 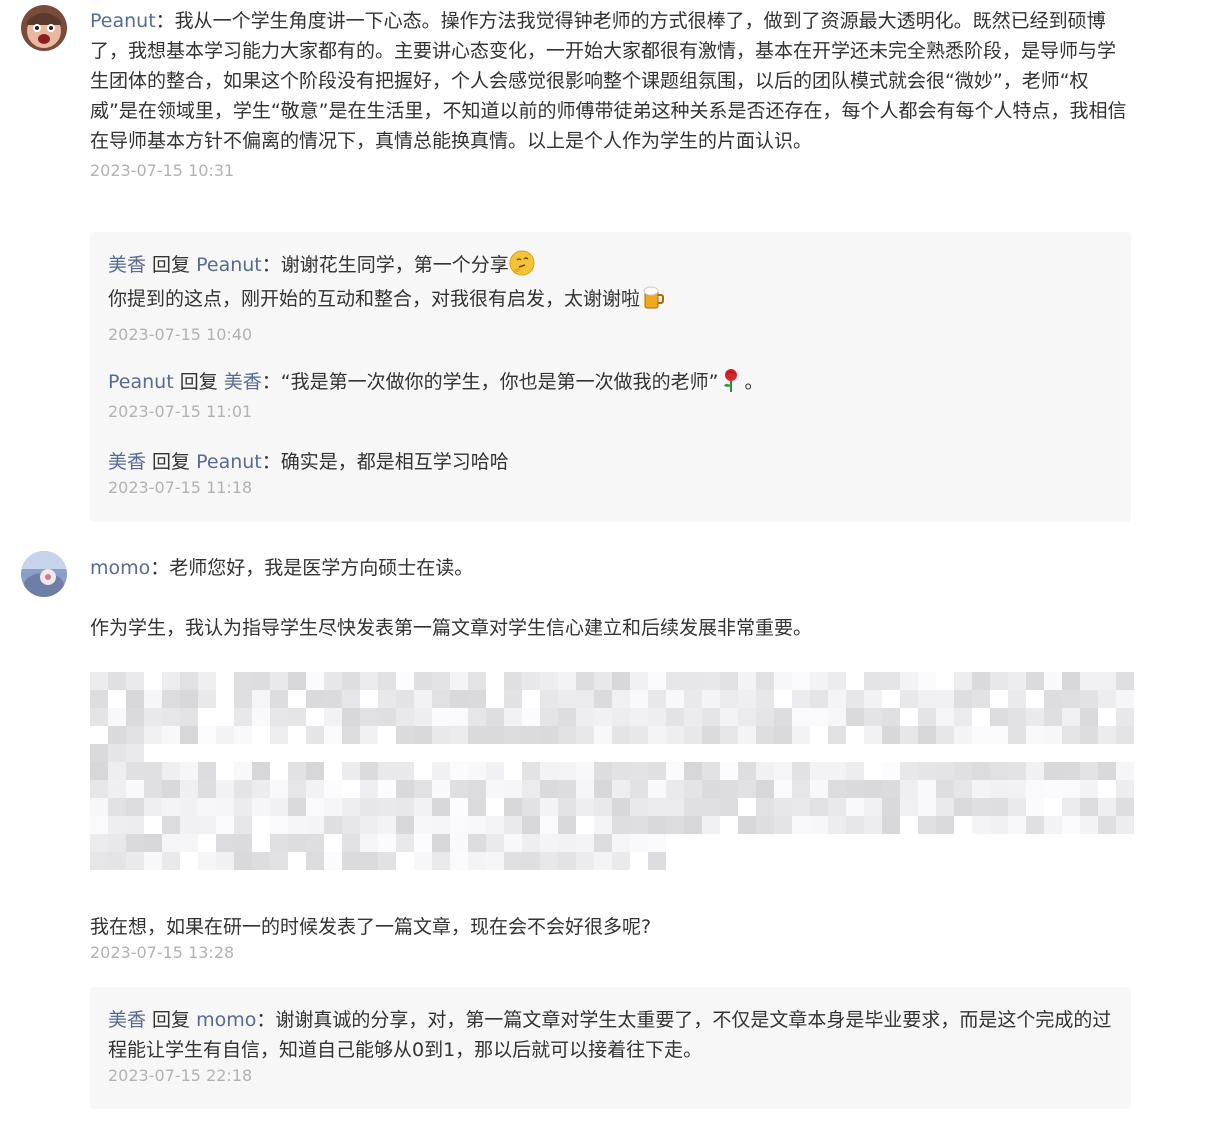 What do you see at coordinates (162, 952) in the screenshot?
I see `comment-time: 2023-07-15 13:28` at bounding box center [162, 952].